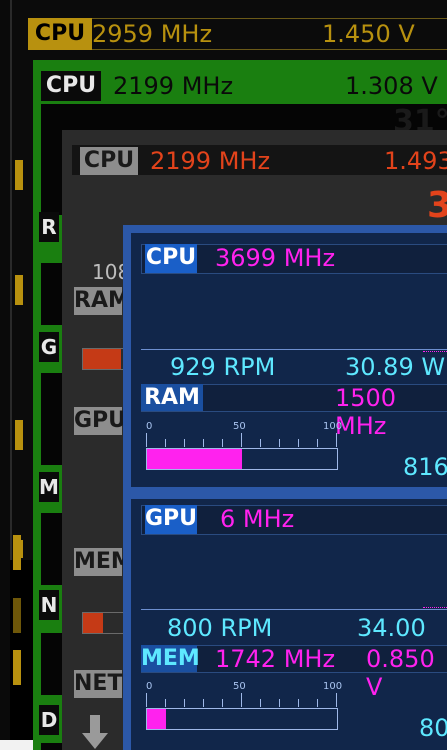 The image size is (447, 750). Describe the element at coordinates (366, 412) in the screenshot. I see `blue-ram-clock: 1500 MHz` at that location.